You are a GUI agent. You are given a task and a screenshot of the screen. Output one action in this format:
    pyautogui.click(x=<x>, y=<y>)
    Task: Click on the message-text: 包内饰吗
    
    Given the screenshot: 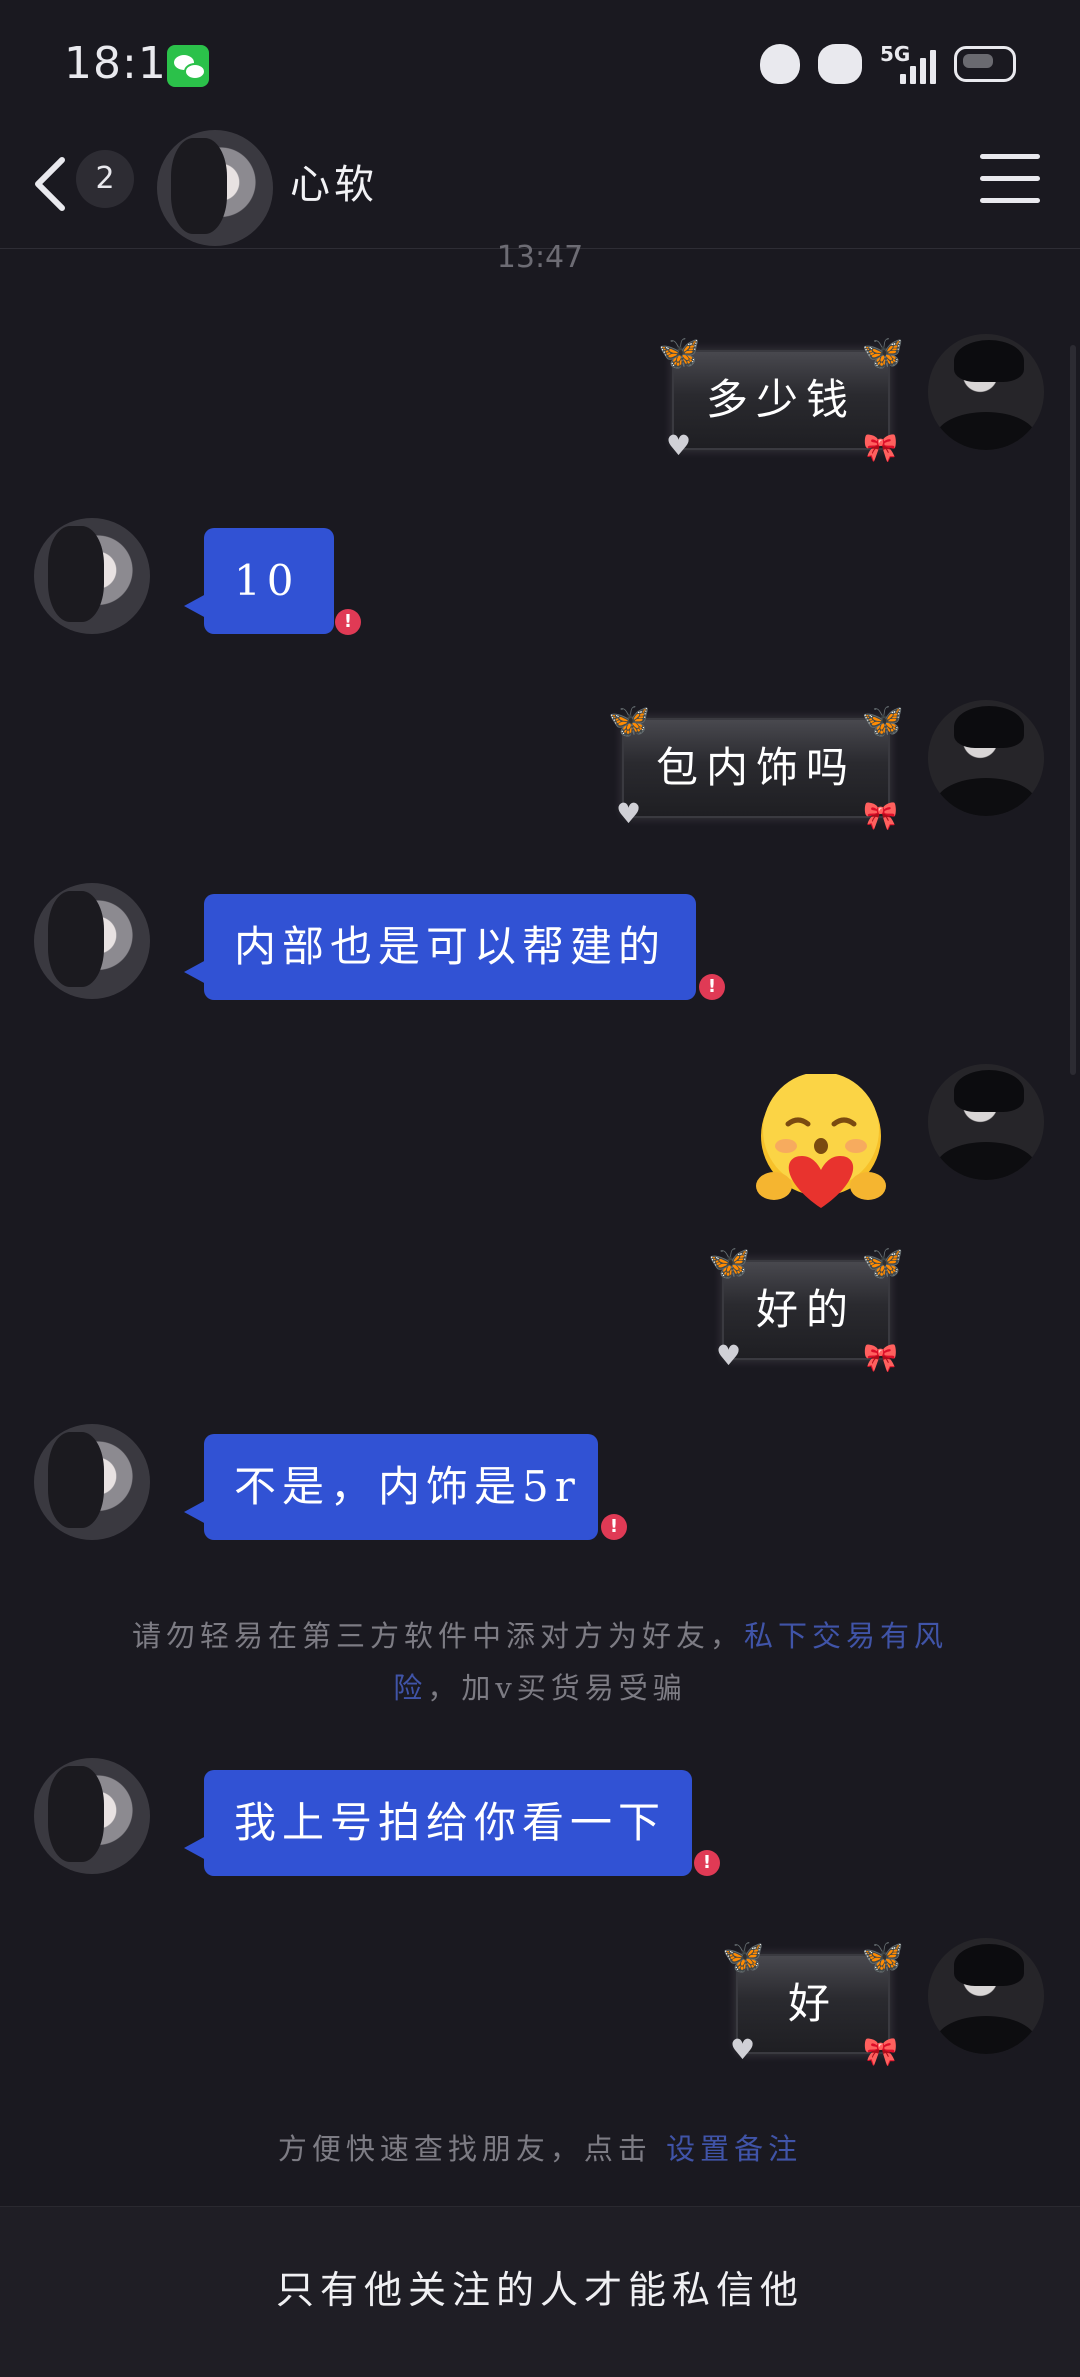 What is the action you would take?
    pyautogui.click(x=755, y=767)
    